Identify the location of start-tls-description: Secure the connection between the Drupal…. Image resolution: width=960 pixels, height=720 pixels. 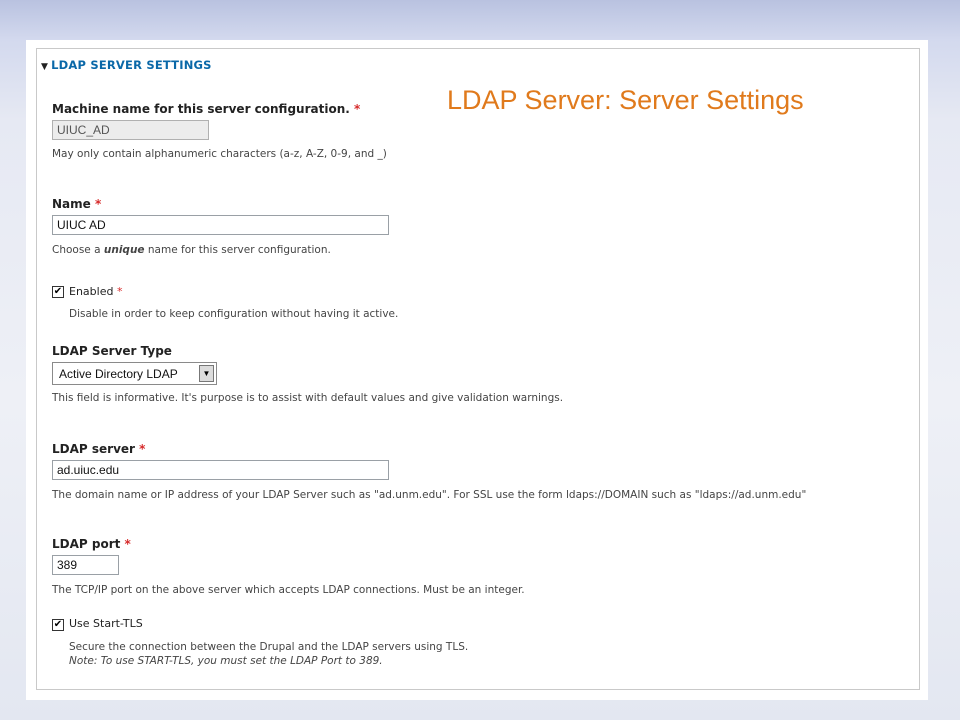
(269, 647).